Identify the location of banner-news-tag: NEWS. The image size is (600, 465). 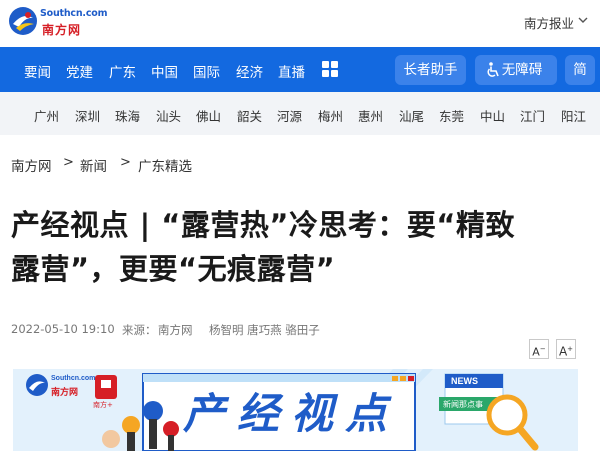
(464, 381).